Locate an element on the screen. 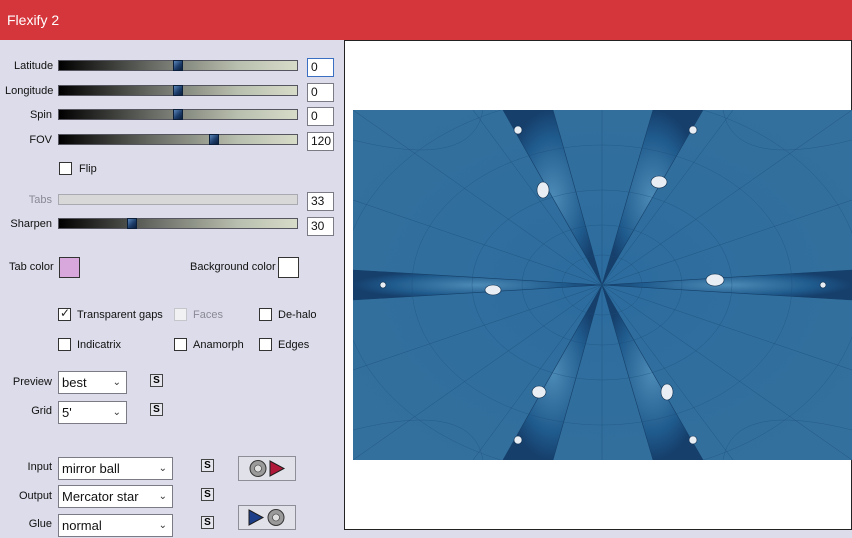 The image size is (852, 538). input-select: mirror ball ⌄ is located at coordinates (115, 468).